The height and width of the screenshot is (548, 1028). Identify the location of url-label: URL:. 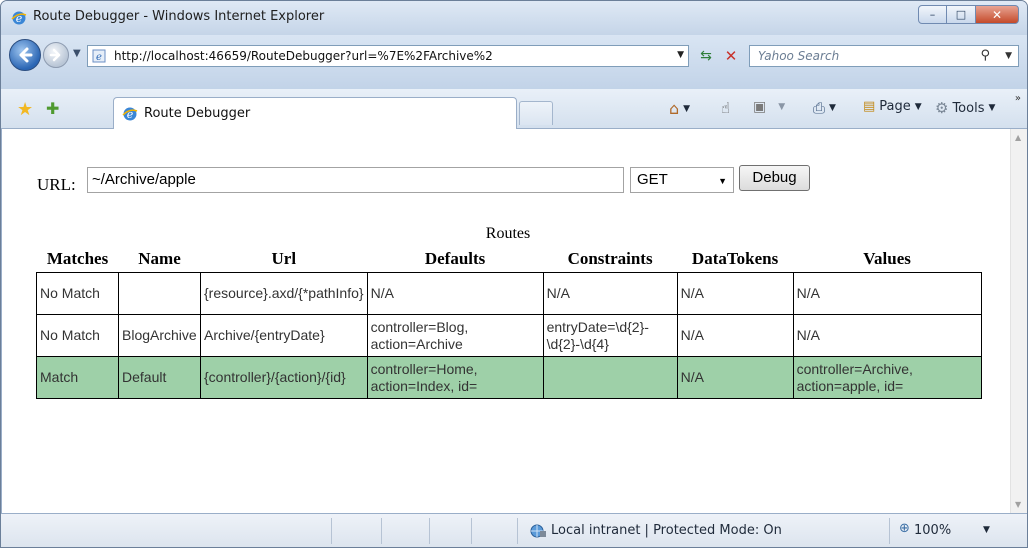
(56, 184).